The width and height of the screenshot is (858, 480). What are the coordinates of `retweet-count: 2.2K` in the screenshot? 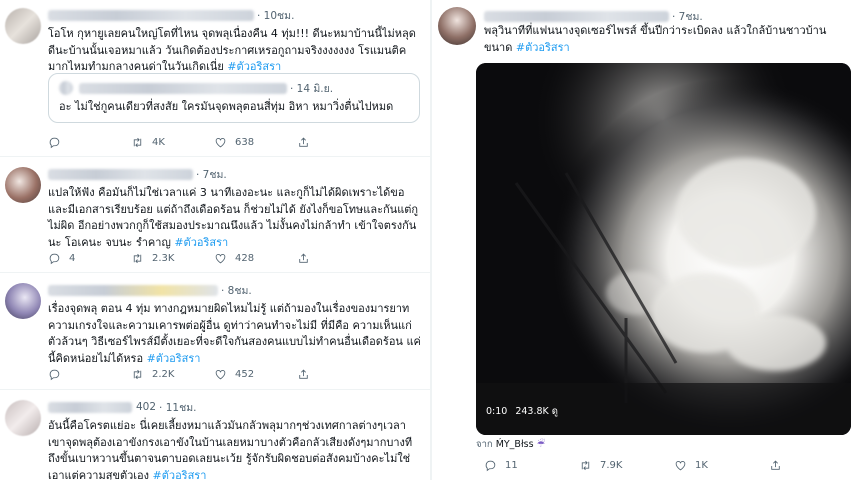 It's located at (163, 374).